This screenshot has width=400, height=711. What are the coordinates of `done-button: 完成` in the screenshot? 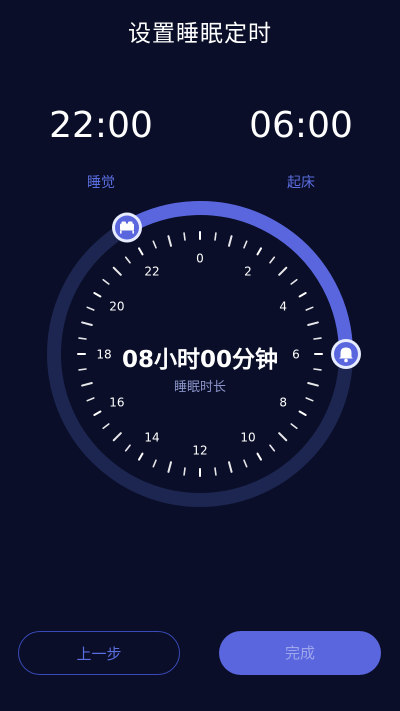 It's located at (300, 653).